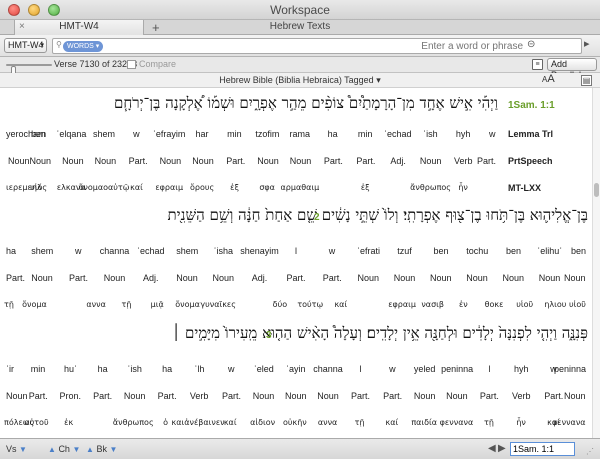  I want to click on interlinear-cell: ʾayin, so click(296, 369).